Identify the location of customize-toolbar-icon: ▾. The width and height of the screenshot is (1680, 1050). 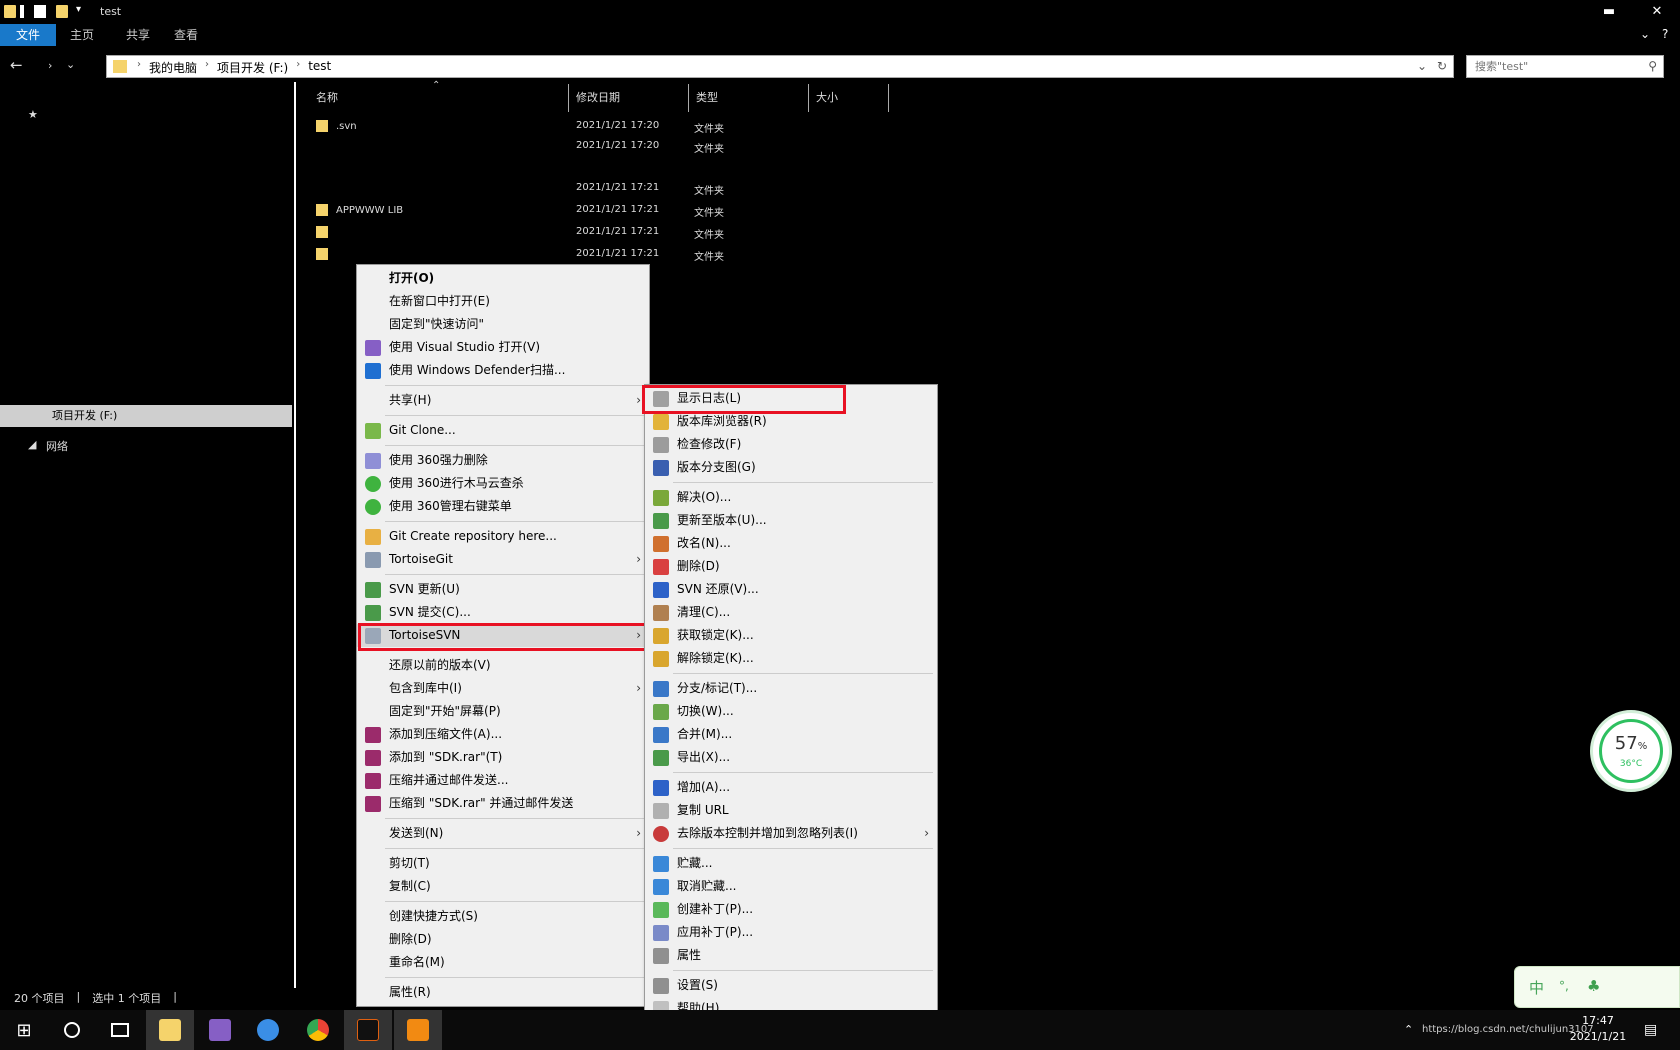
(78, 9).